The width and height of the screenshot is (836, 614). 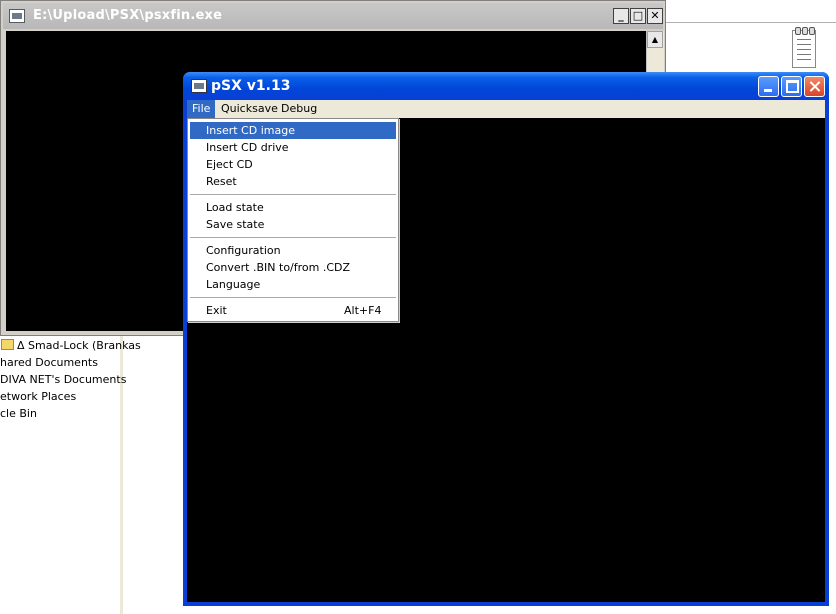 I want to click on psx-close-button, so click(x=814, y=86).